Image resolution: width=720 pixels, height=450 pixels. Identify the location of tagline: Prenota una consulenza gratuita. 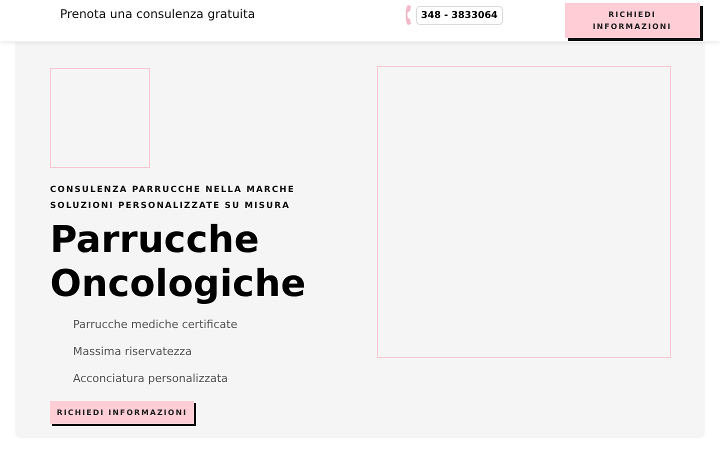
(158, 14).